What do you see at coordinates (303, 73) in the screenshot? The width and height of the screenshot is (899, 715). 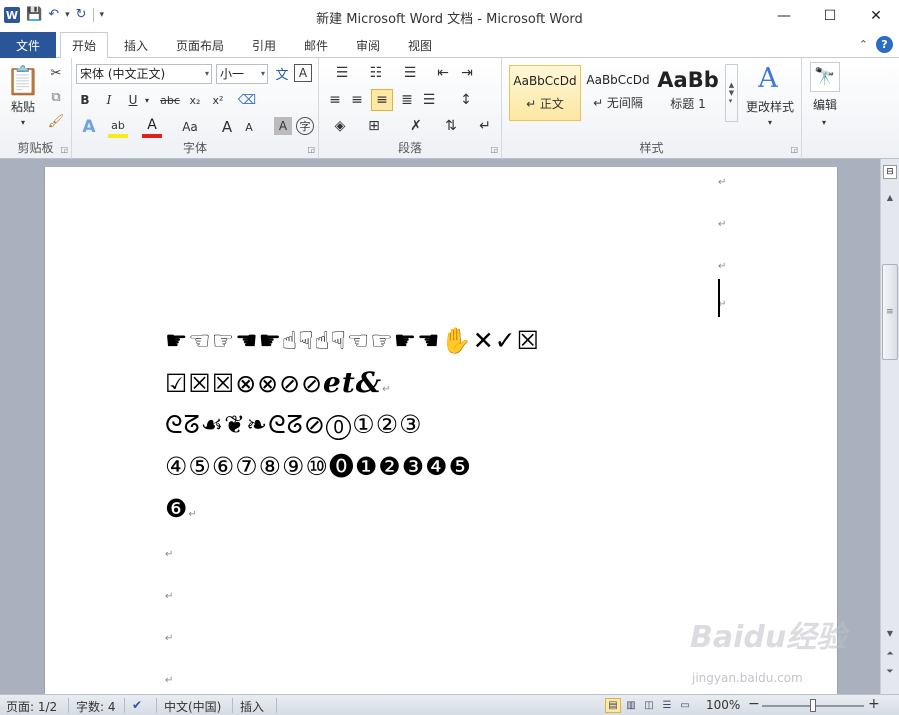 I see `char-border-icon: A` at bounding box center [303, 73].